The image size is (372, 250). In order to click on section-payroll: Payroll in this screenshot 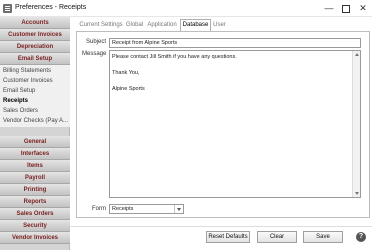, I will do `click(35, 178)`.